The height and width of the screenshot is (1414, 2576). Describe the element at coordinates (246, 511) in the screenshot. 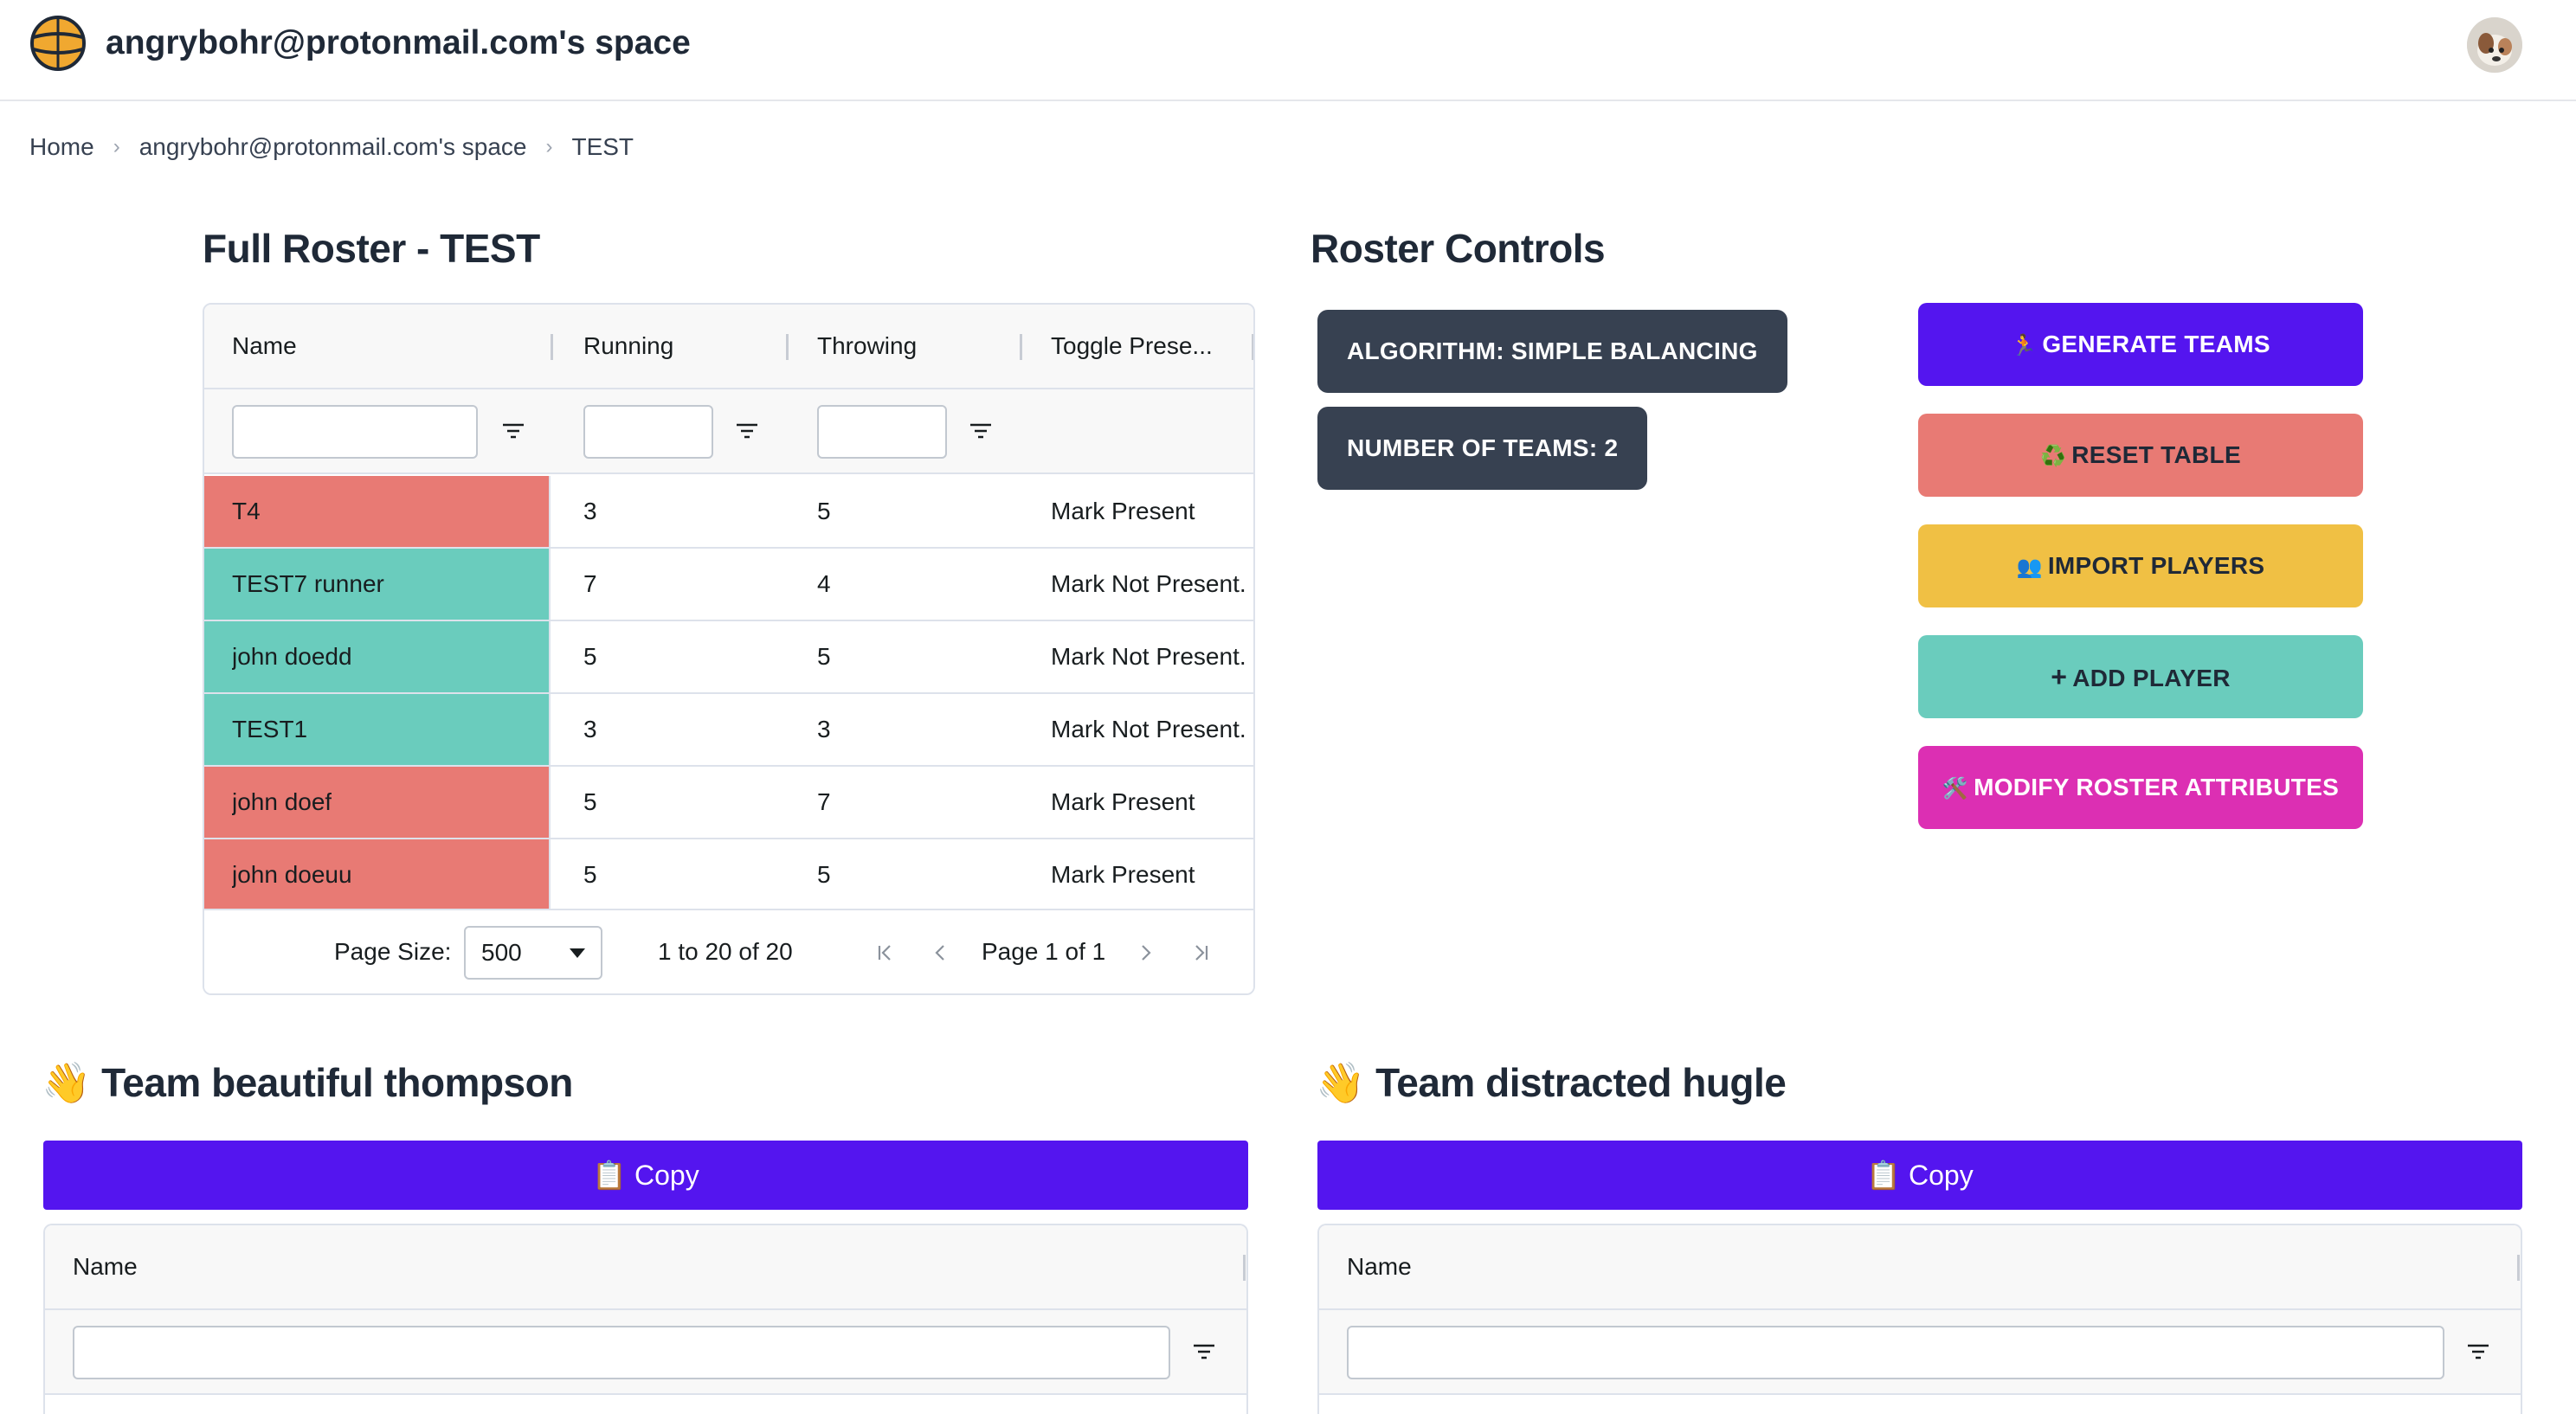

I see `player-name: T4` at that location.